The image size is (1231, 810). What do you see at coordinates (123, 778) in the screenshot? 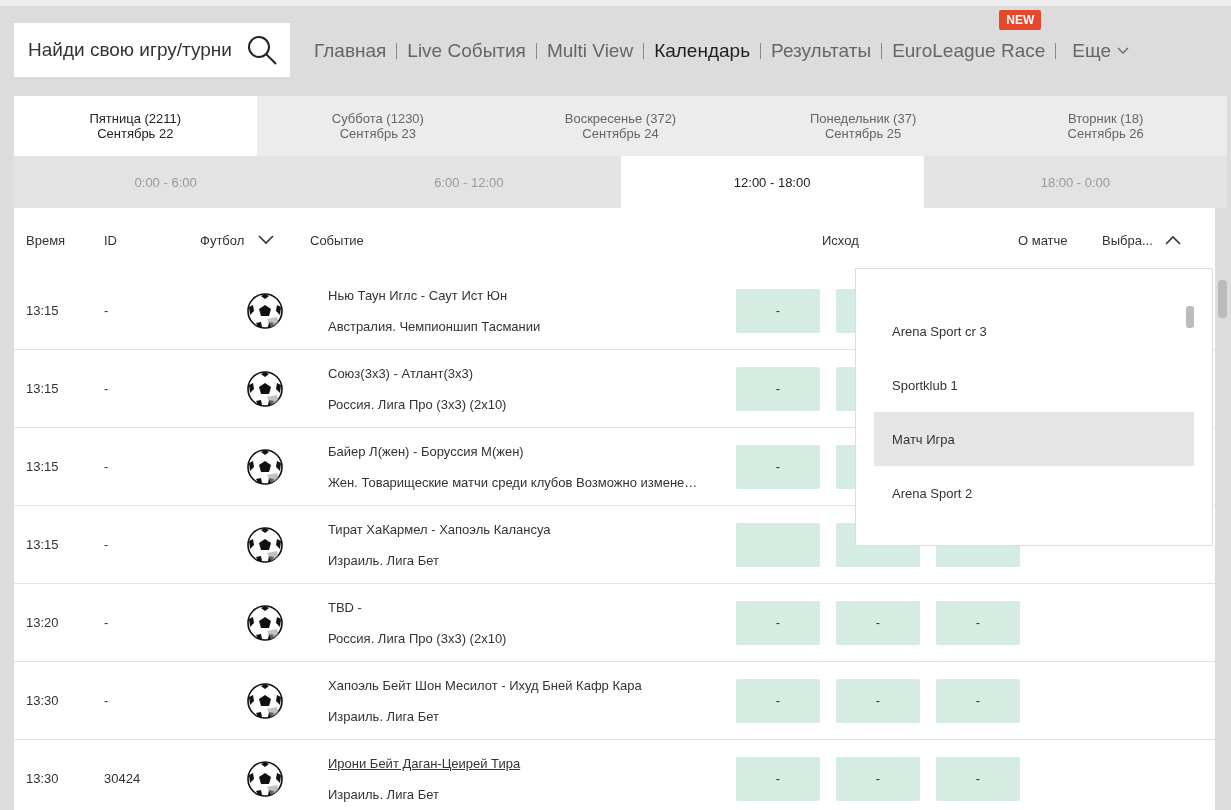
I see `id-cell-text: 30424` at bounding box center [123, 778].